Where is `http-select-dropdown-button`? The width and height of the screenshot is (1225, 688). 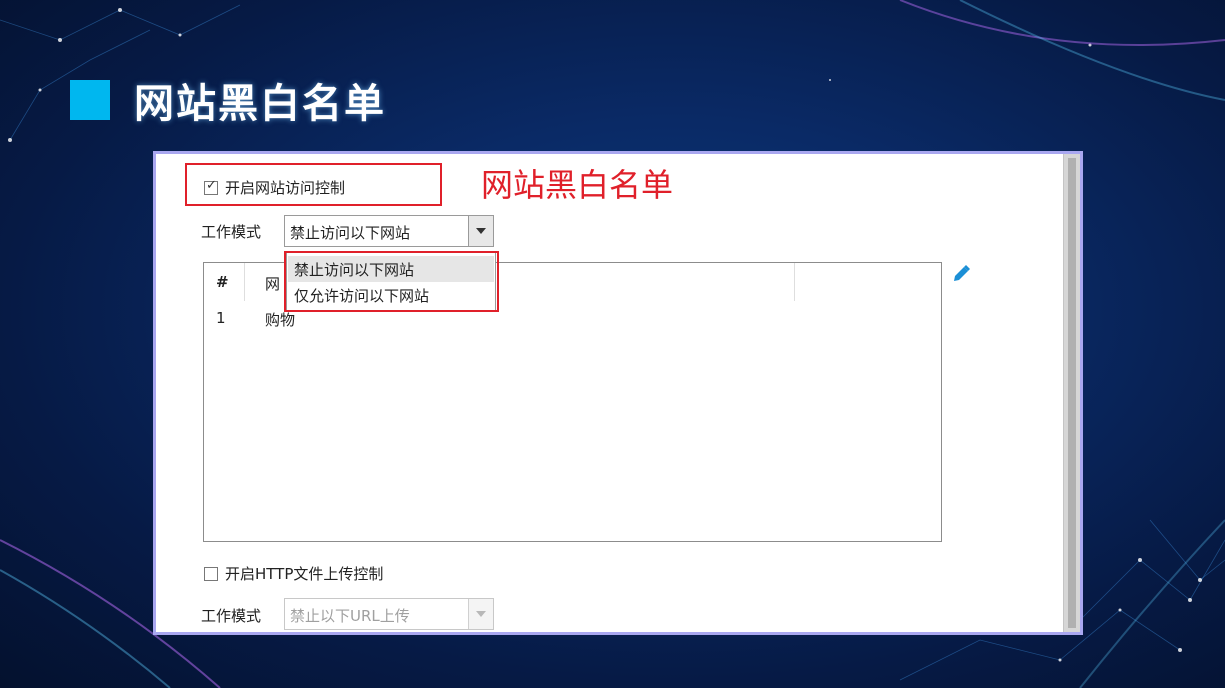 http-select-dropdown-button is located at coordinates (480, 614).